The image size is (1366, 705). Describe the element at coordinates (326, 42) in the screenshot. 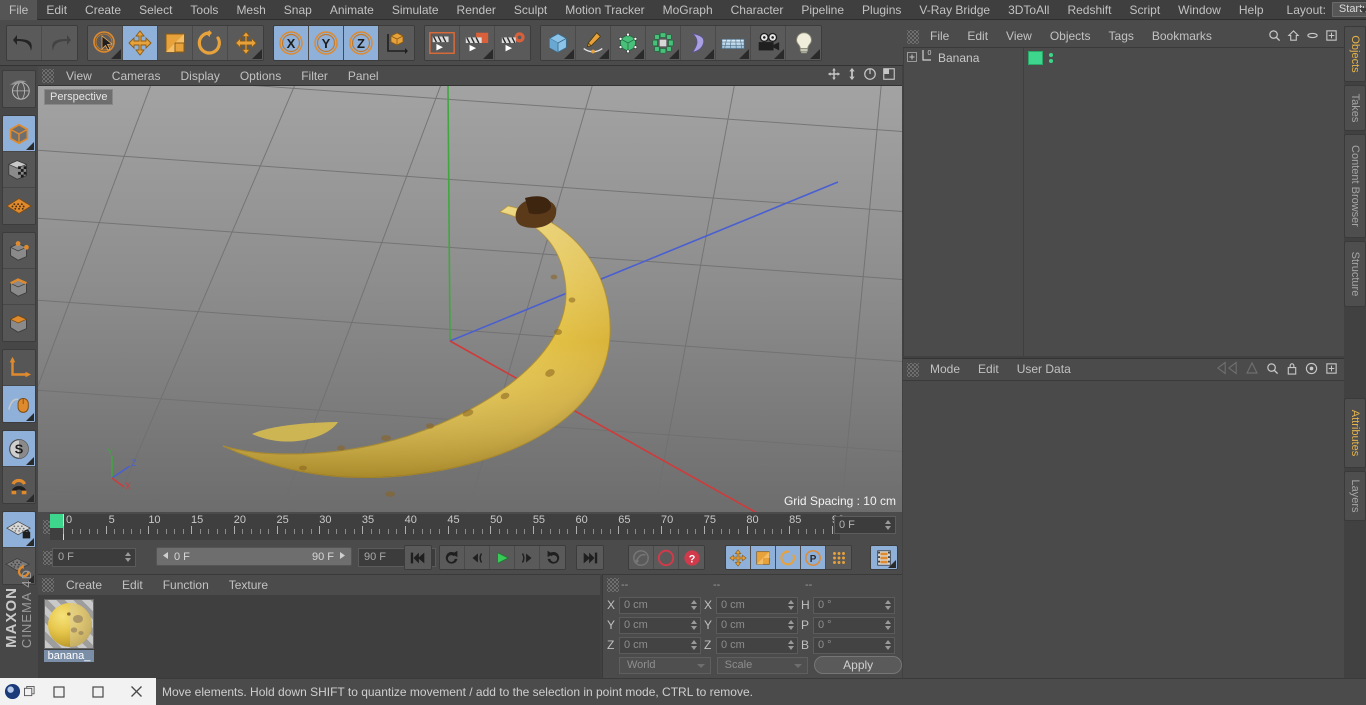

I see `y-axis-icon: Y` at that location.